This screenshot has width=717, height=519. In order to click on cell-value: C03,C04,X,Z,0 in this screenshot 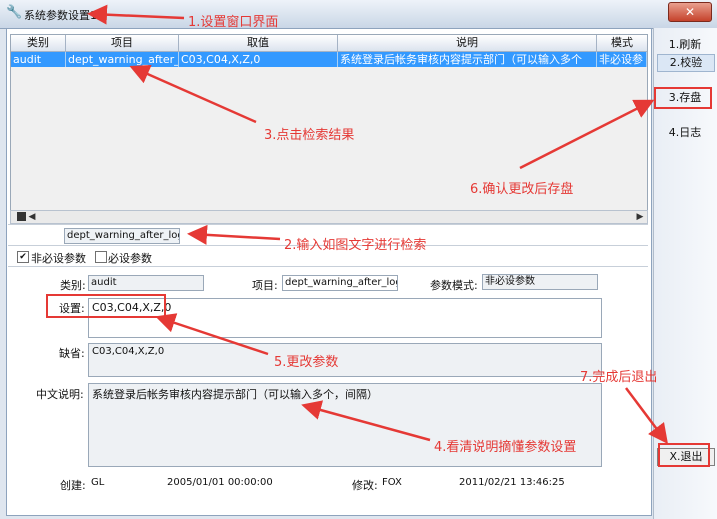, I will do `click(258, 59)`.